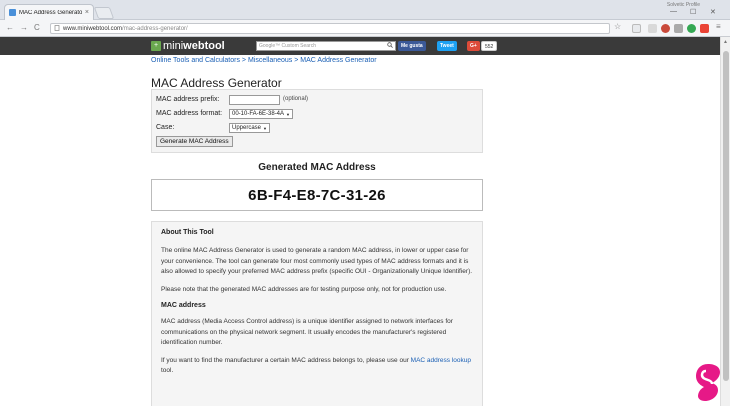 Image resolution: width=730 pixels, height=406 pixels. I want to click on share-count: 552, so click(489, 46).